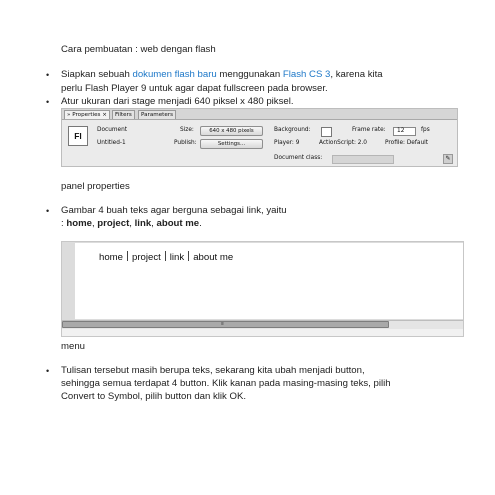 The width and height of the screenshot is (495, 495). What do you see at coordinates (87, 114) in the screenshot?
I see `tab-properties: » Properties ×` at bounding box center [87, 114].